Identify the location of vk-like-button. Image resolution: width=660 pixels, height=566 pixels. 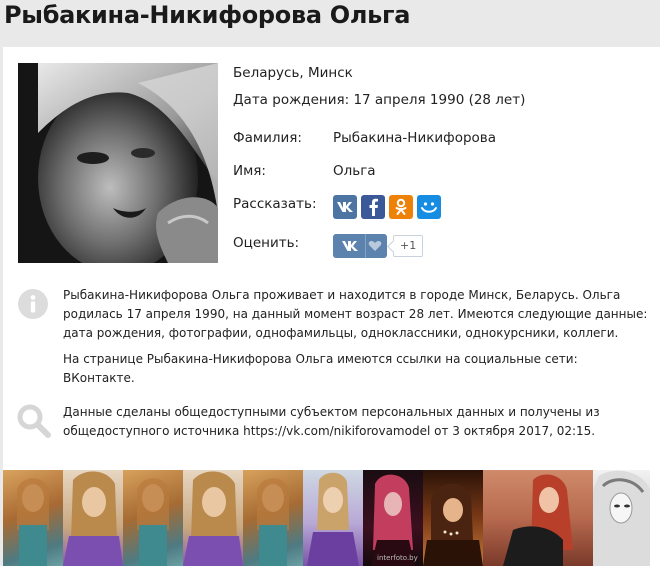
(360, 246).